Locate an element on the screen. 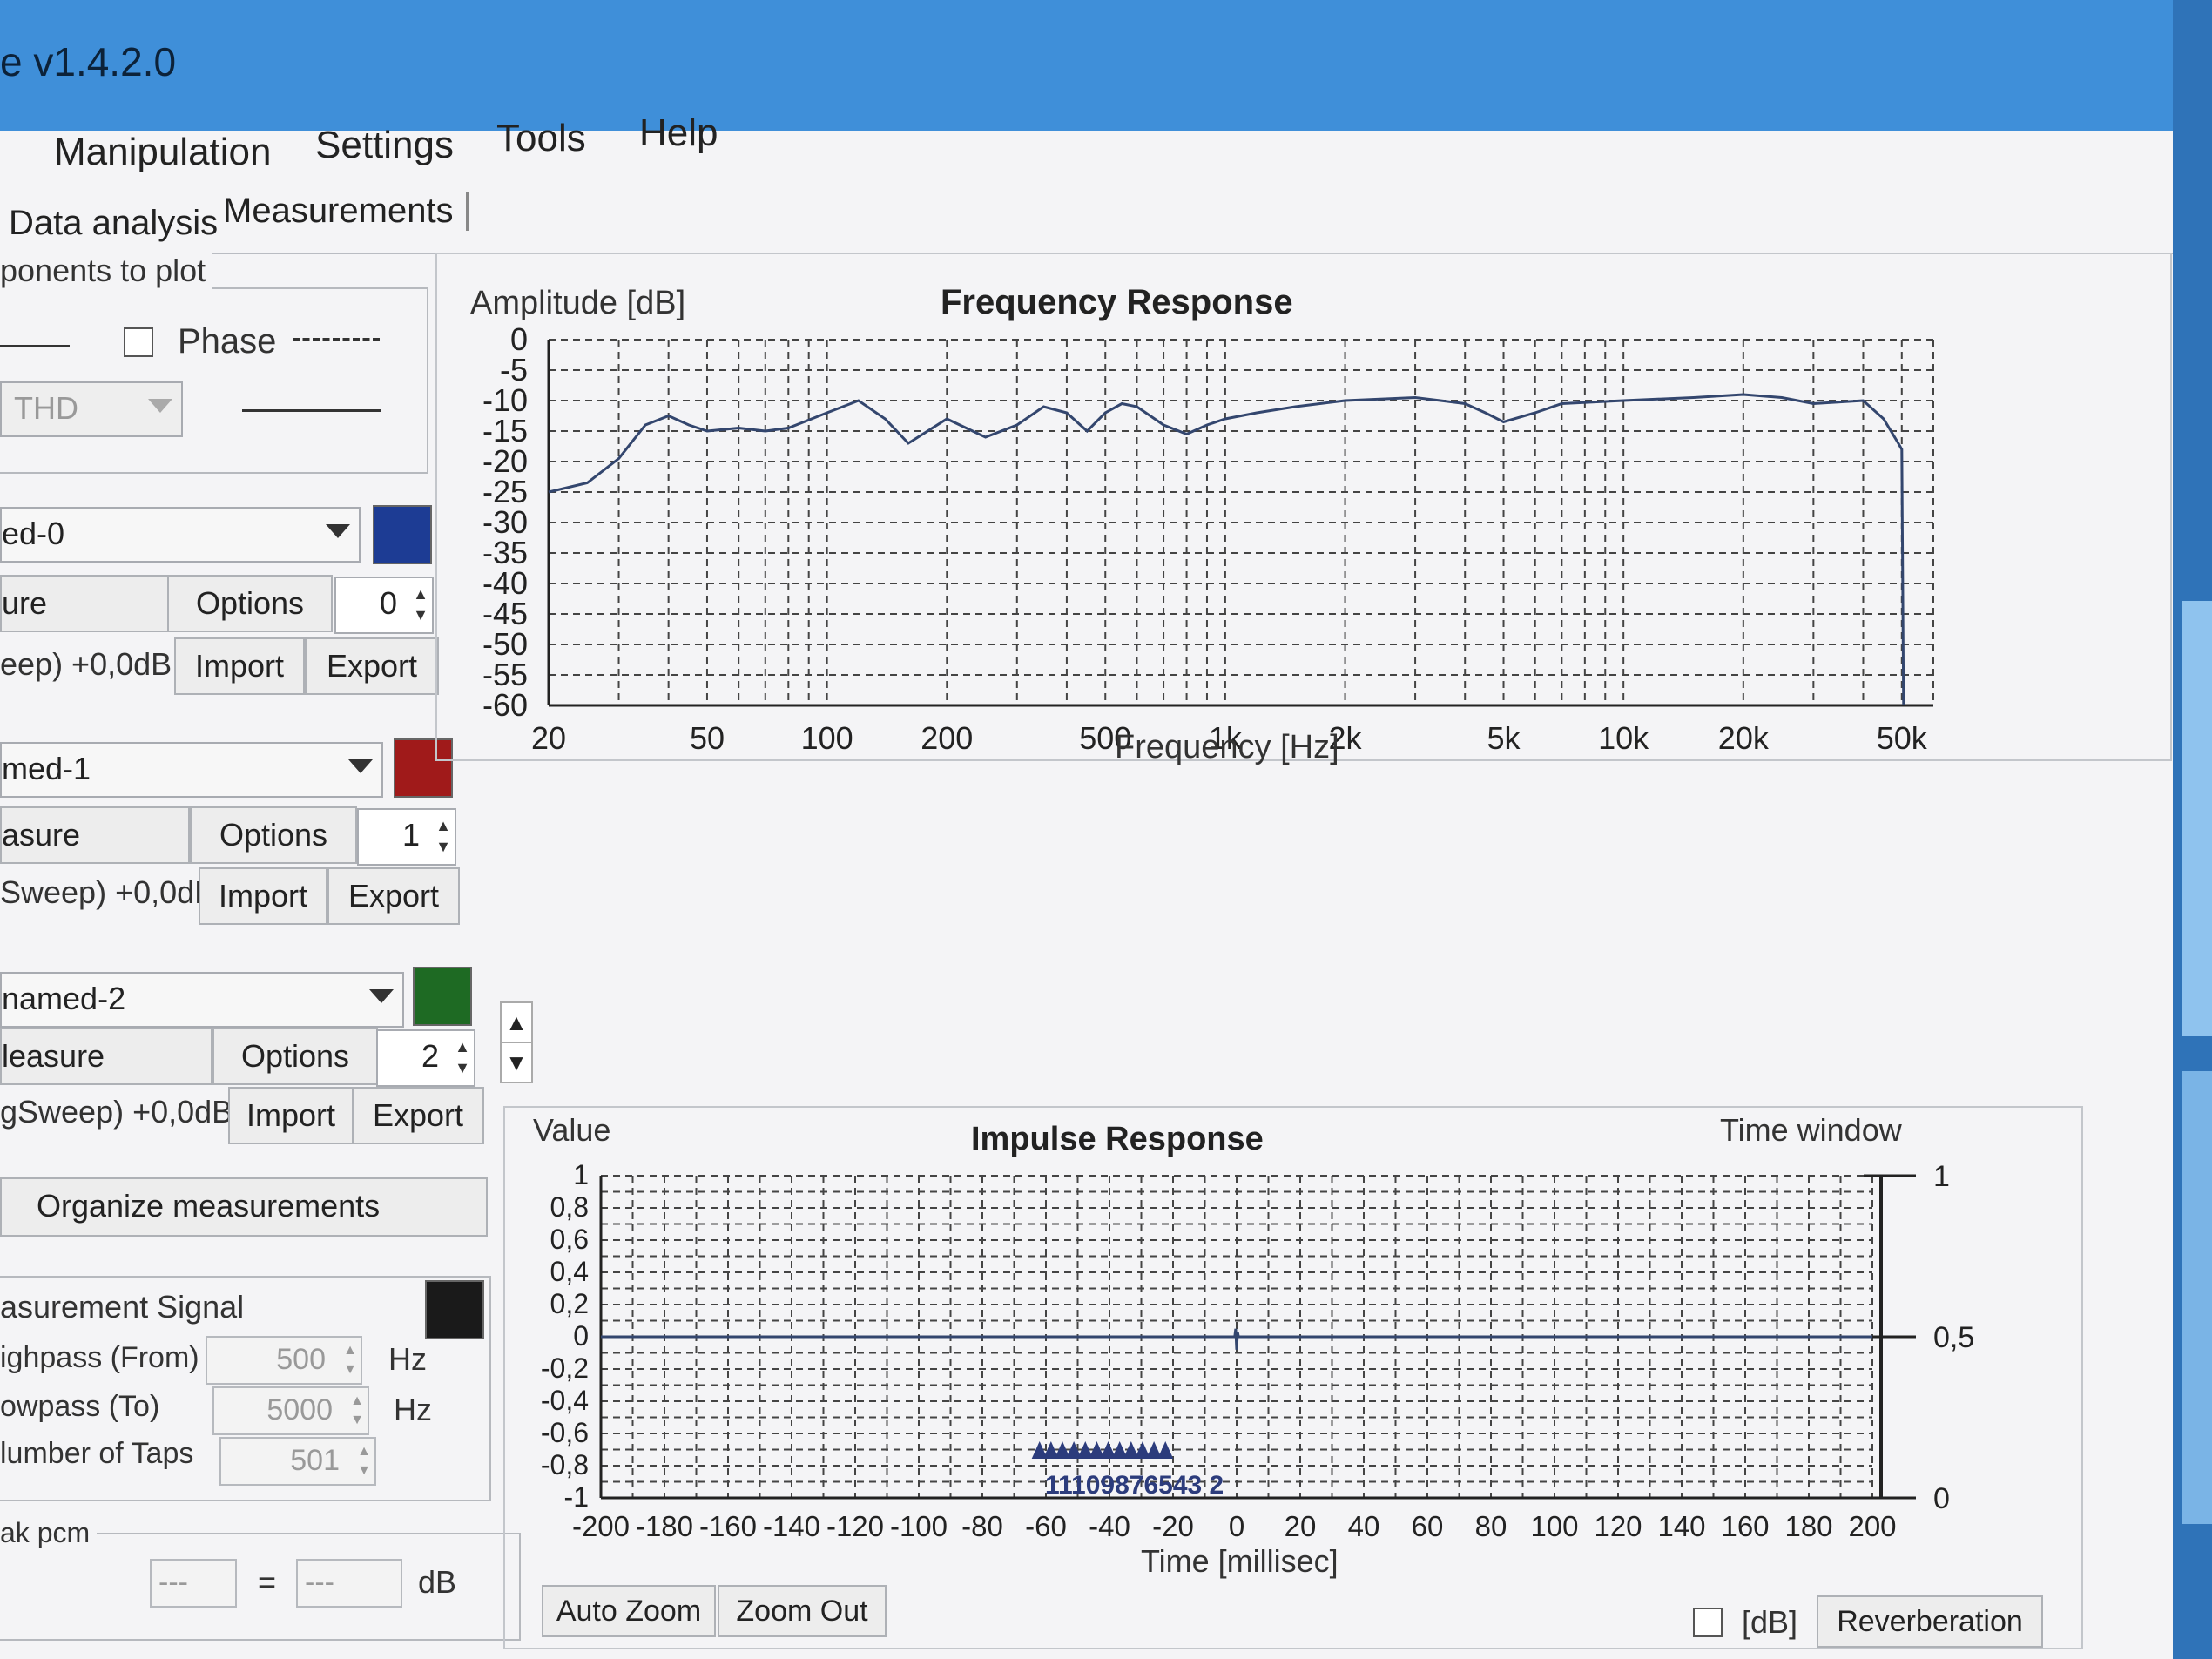 Image resolution: width=2212 pixels, height=1659 pixels. peak-equals: = is located at coordinates (268, 1582).